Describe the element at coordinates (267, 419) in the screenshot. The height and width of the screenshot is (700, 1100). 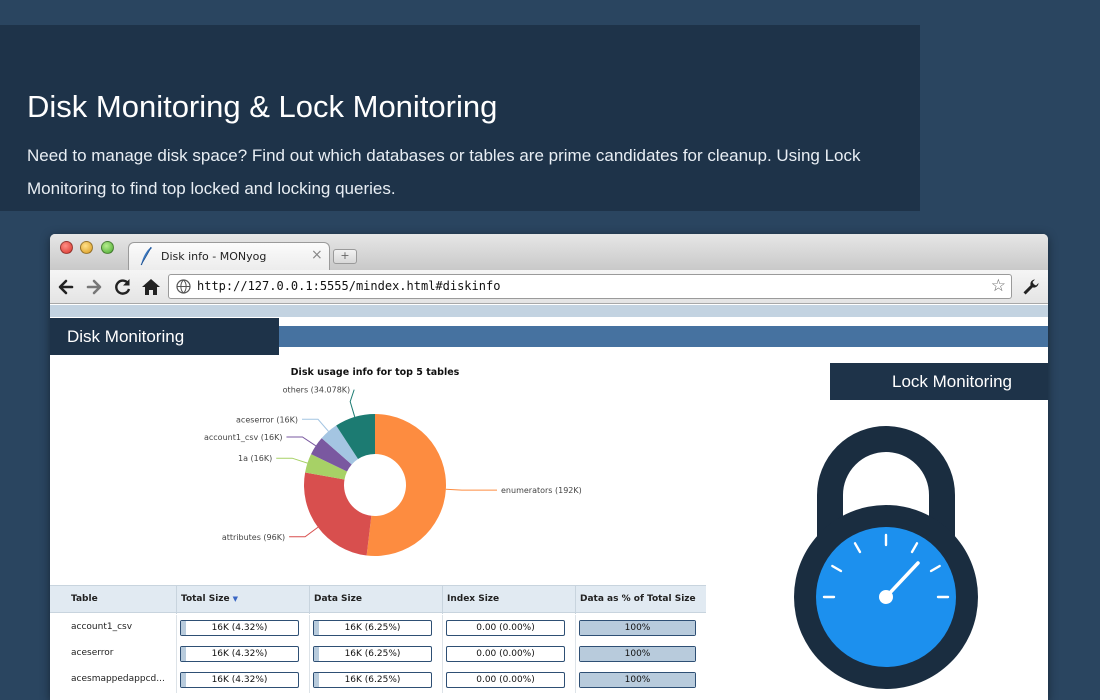
I see `slice-label: aceserror (16K)` at that location.